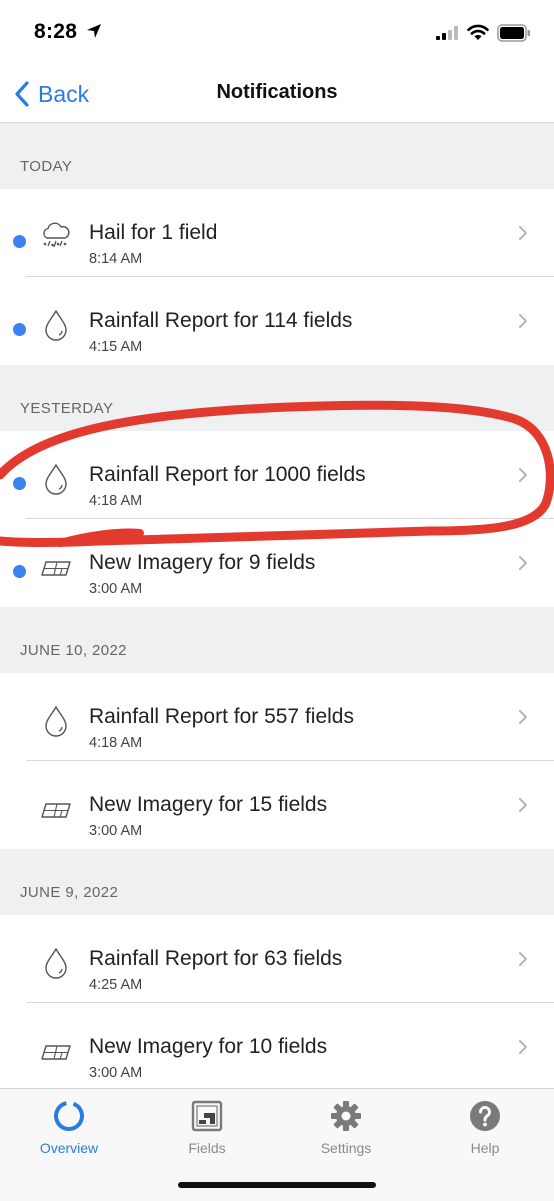 The image size is (554, 1201). I want to click on notification-row: Rainfall Report for 1000 fields 4:18 AM, so click(277, 475).